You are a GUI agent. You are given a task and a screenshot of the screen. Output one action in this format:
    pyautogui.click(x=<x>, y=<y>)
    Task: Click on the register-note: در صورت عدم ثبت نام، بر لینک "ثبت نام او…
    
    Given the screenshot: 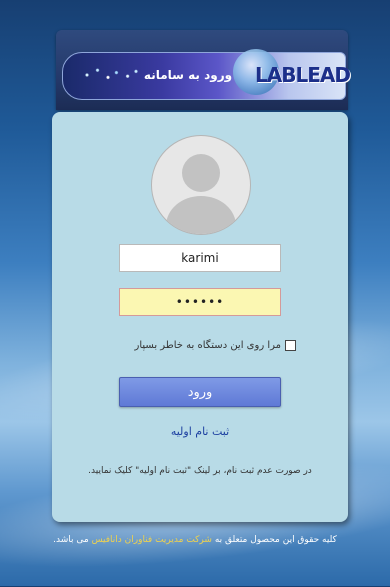 What is the action you would take?
    pyautogui.click(x=200, y=471)
    